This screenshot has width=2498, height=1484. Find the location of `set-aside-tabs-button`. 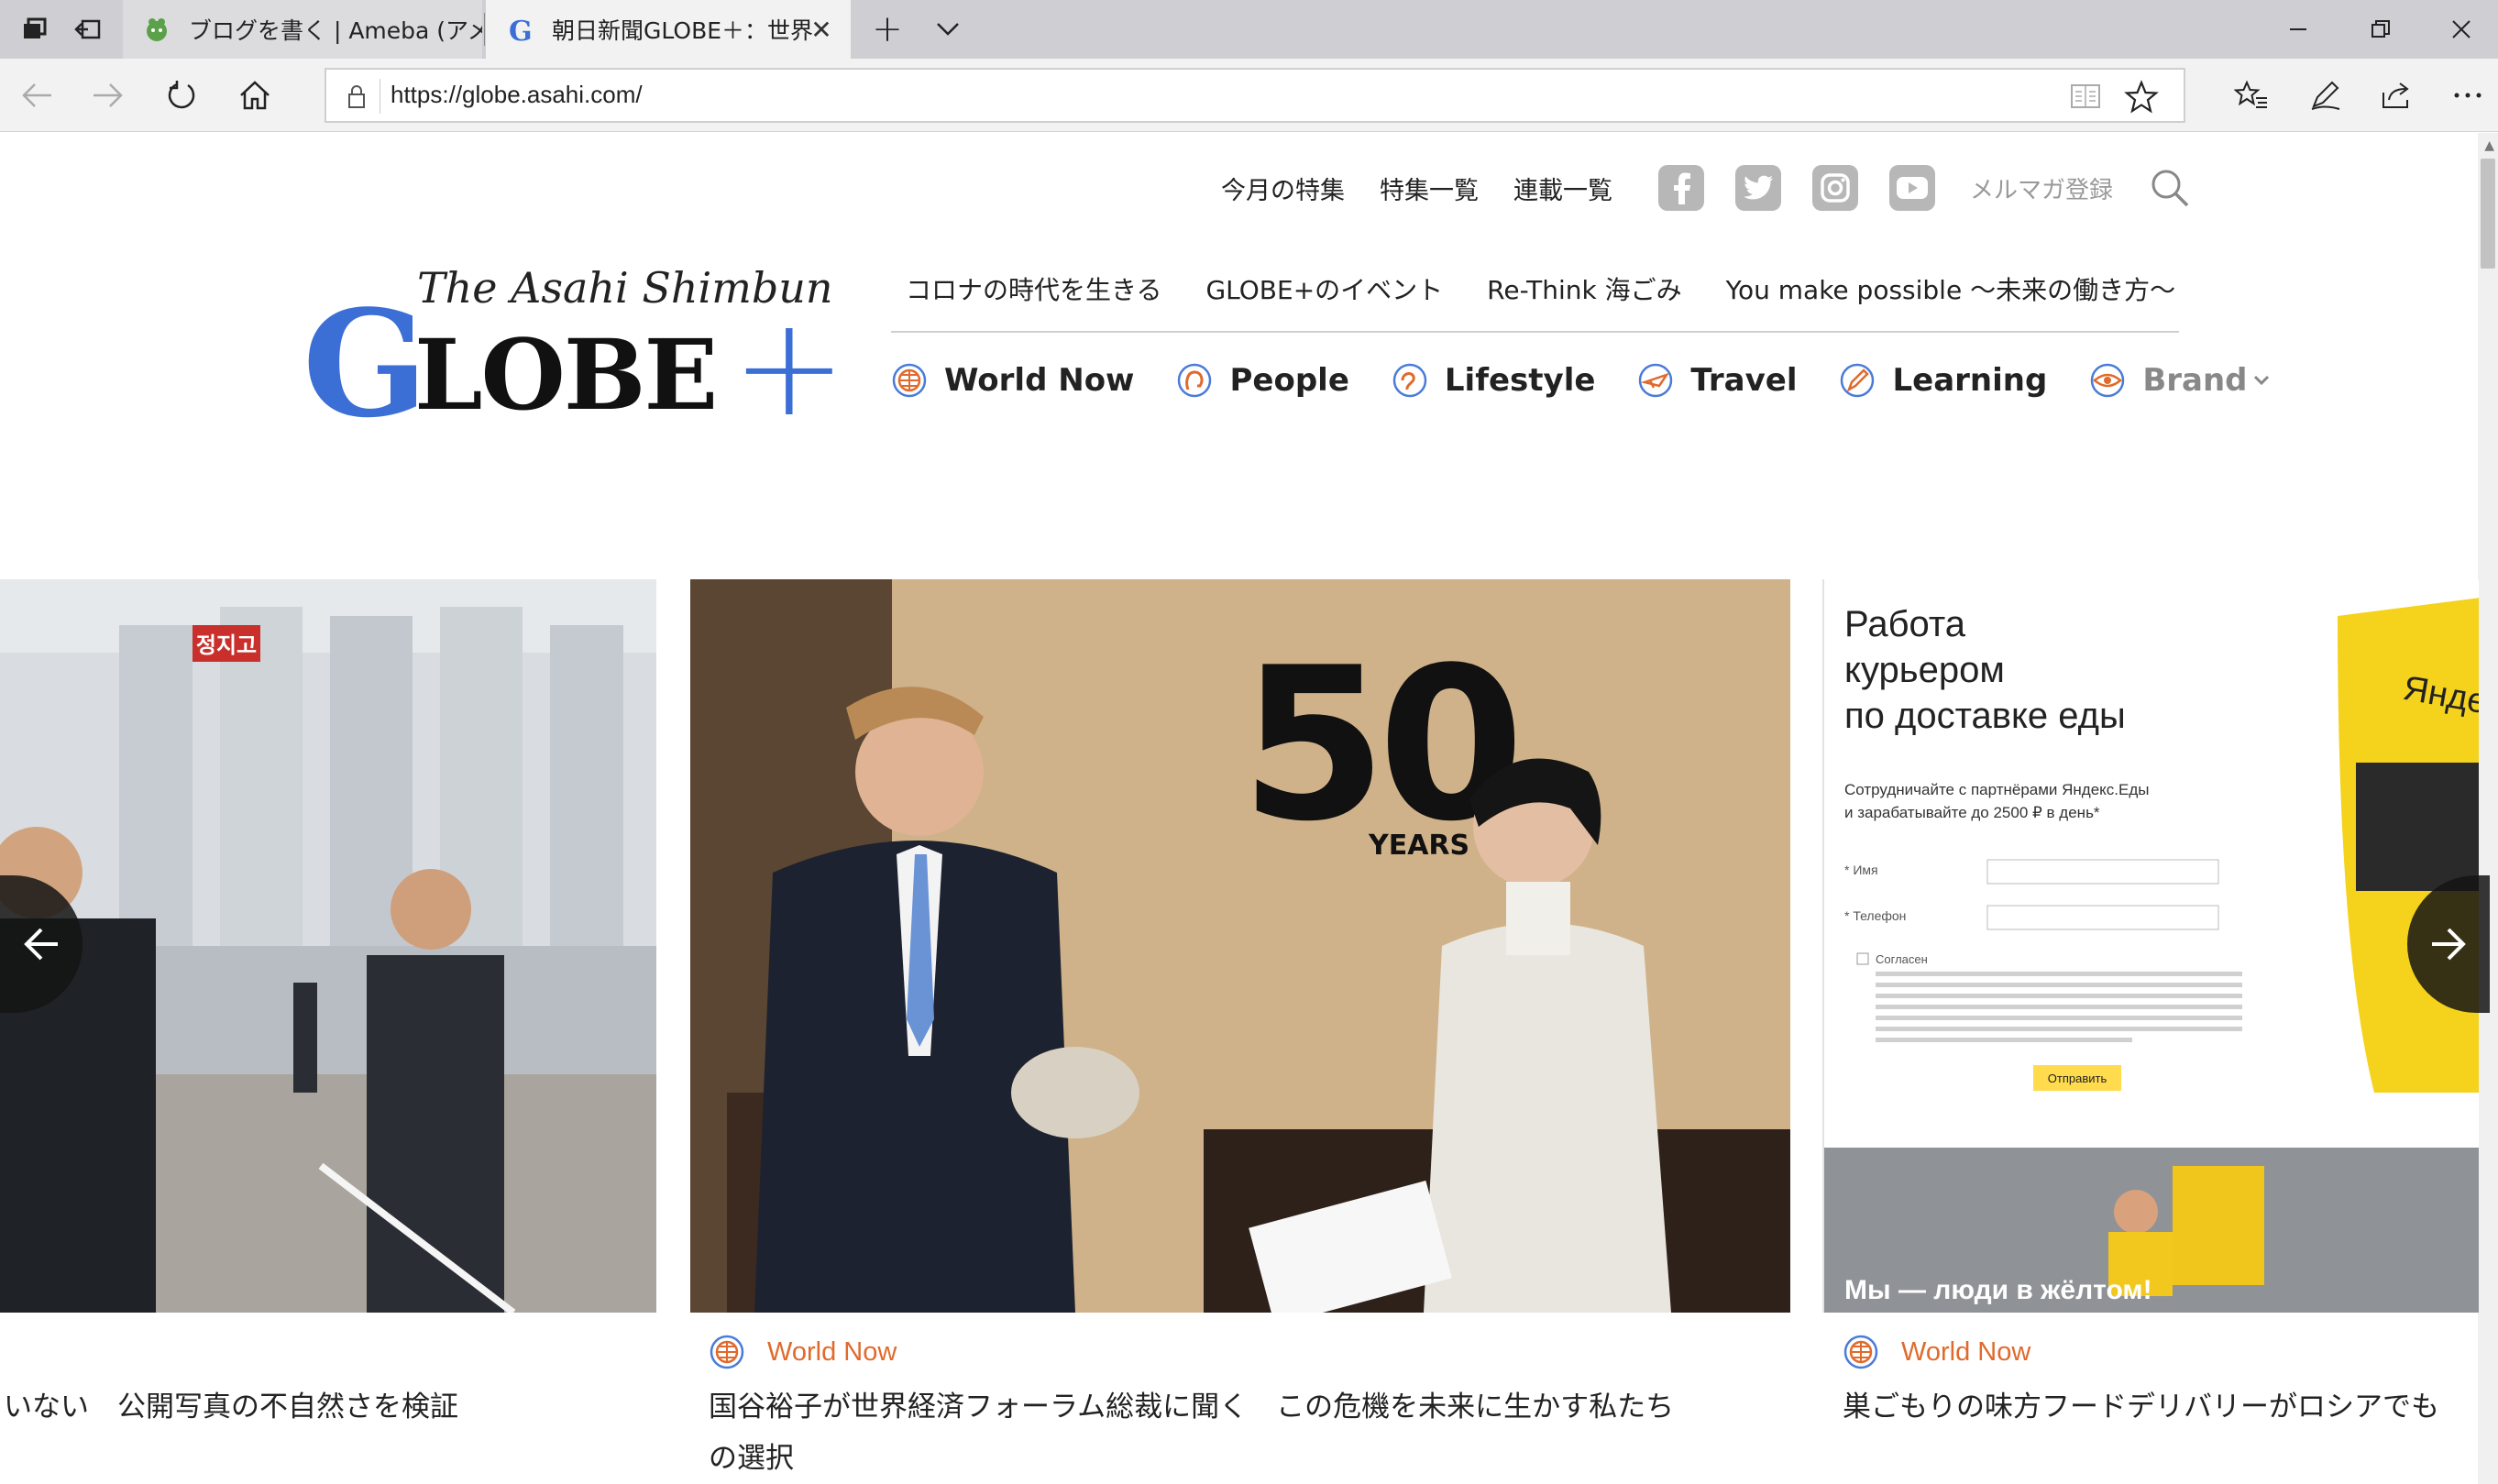

set-aside-tabs-button is located at coordinates (88, 29).